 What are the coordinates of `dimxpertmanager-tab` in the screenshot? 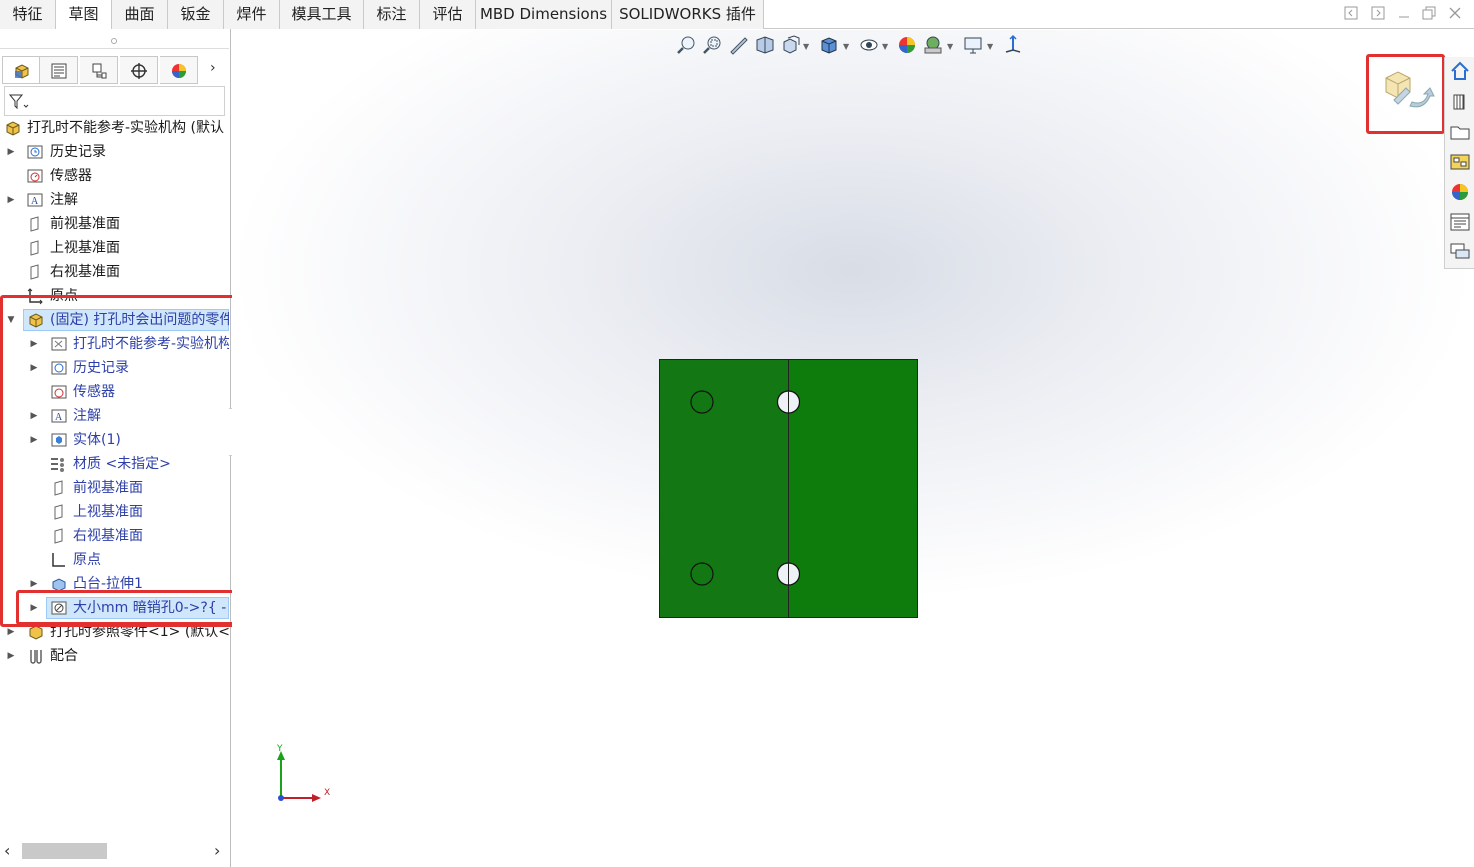 It's located at (139, 70).